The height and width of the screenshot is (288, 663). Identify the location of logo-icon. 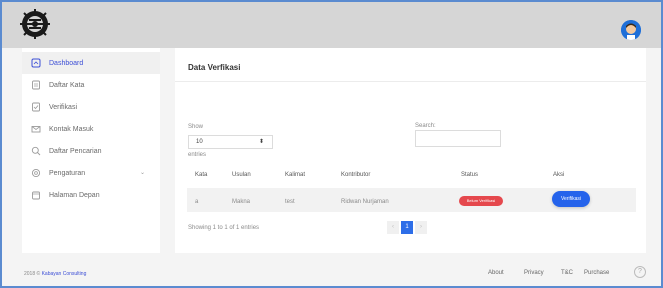
(35, 24).